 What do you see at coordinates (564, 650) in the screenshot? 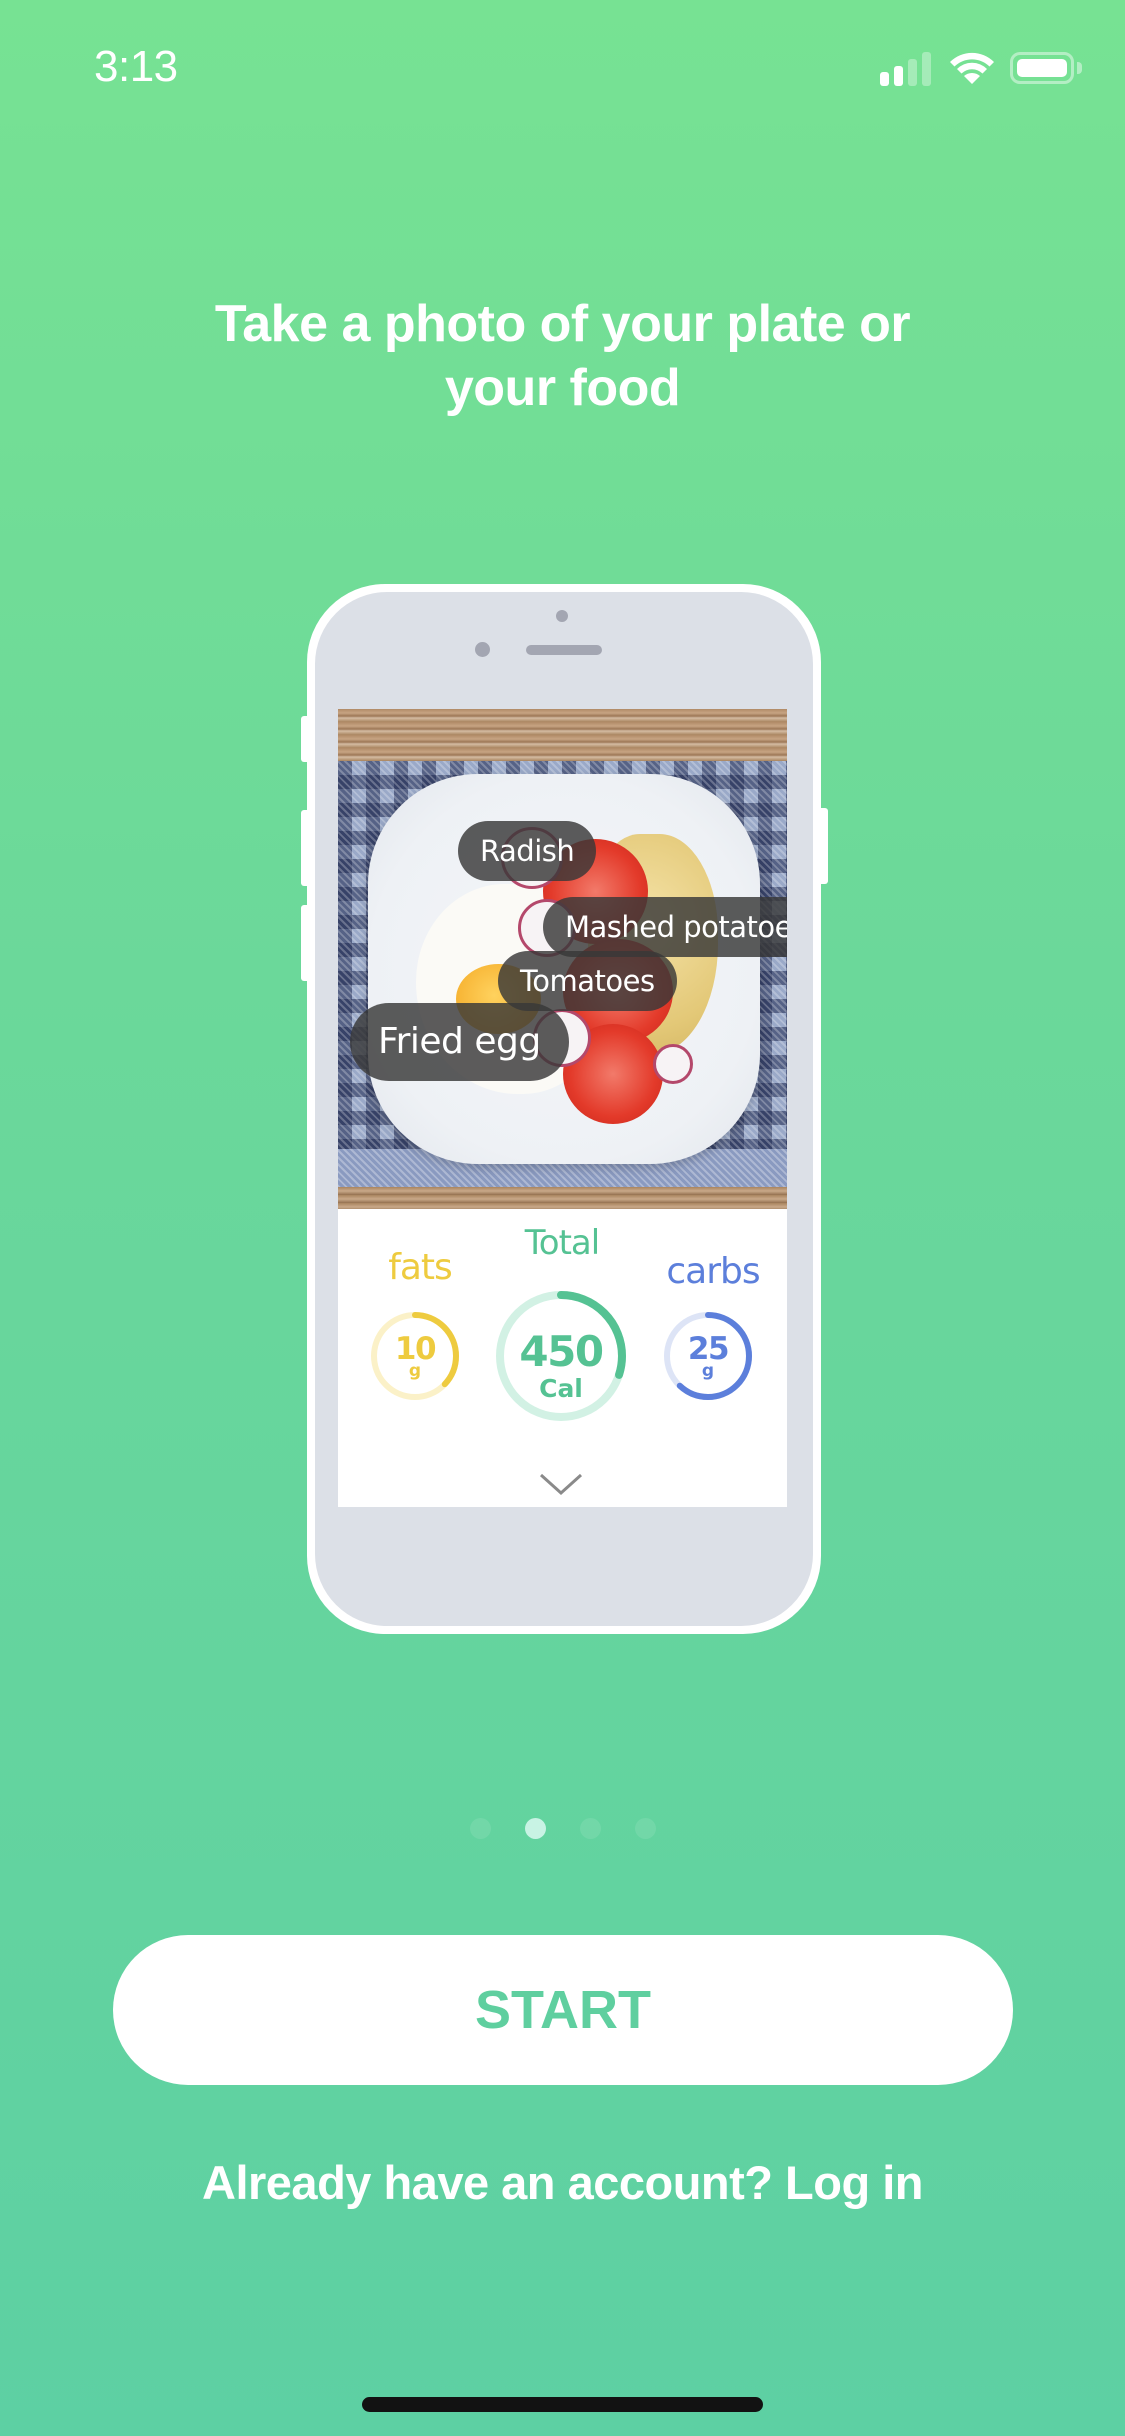
I see `phone-speaker-icon` at bounding box center [564, 650].